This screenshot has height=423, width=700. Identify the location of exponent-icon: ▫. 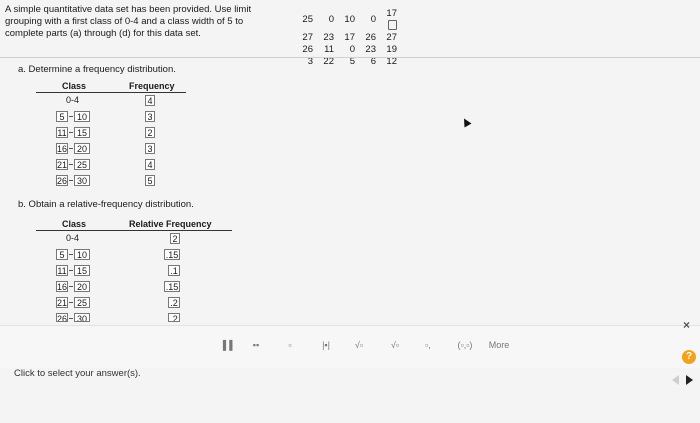
(290, 345).